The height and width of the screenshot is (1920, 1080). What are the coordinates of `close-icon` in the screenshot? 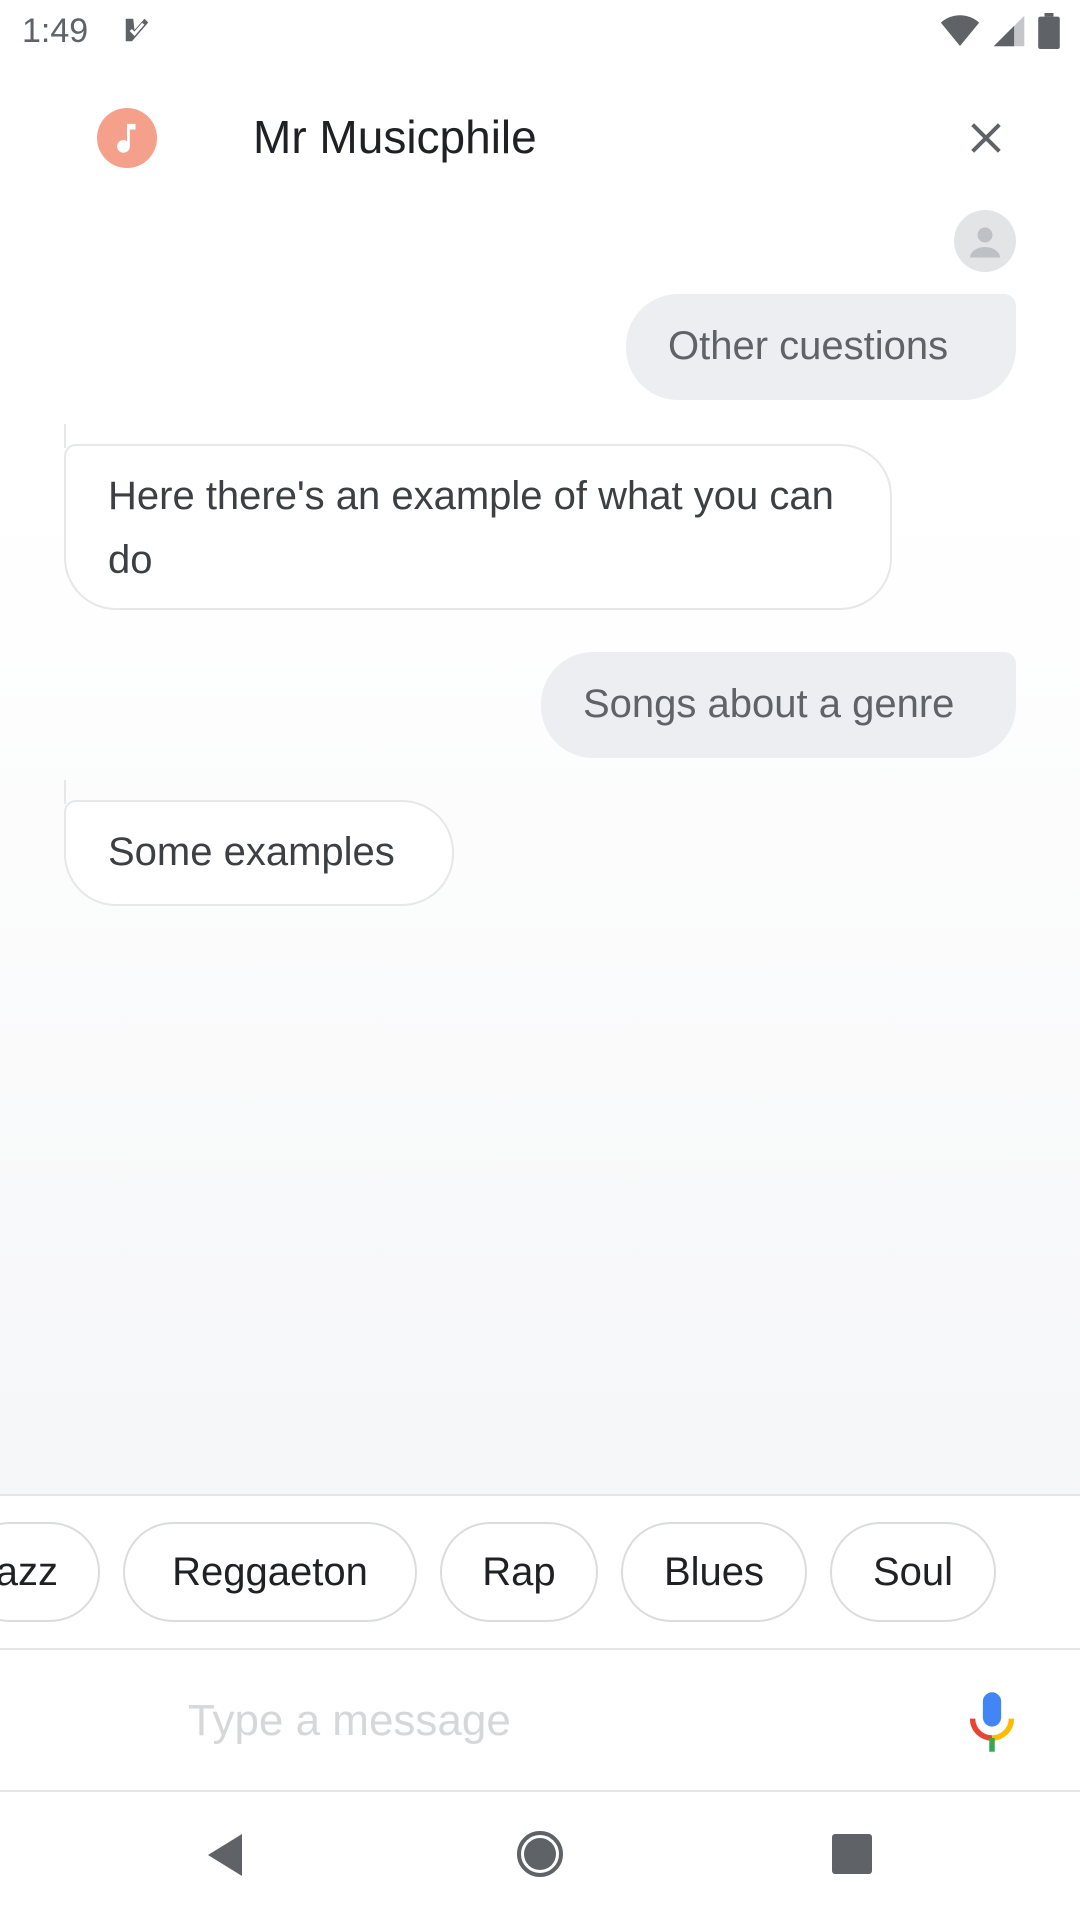 It's located at (986, 138).